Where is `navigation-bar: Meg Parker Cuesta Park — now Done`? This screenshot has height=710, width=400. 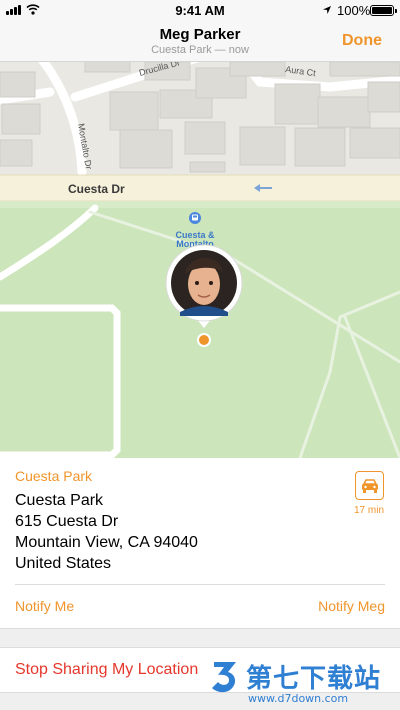 navigation-bar: Meg Parker Cuesta Park — now Done is located at coordinates (200, 41).